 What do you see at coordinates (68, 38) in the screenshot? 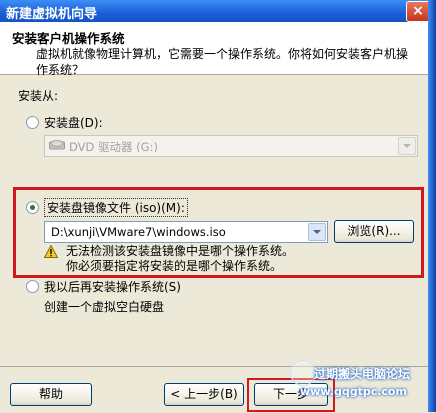
I see `page-title: 安装客户机操作系统` at bounding box center [68, 38].